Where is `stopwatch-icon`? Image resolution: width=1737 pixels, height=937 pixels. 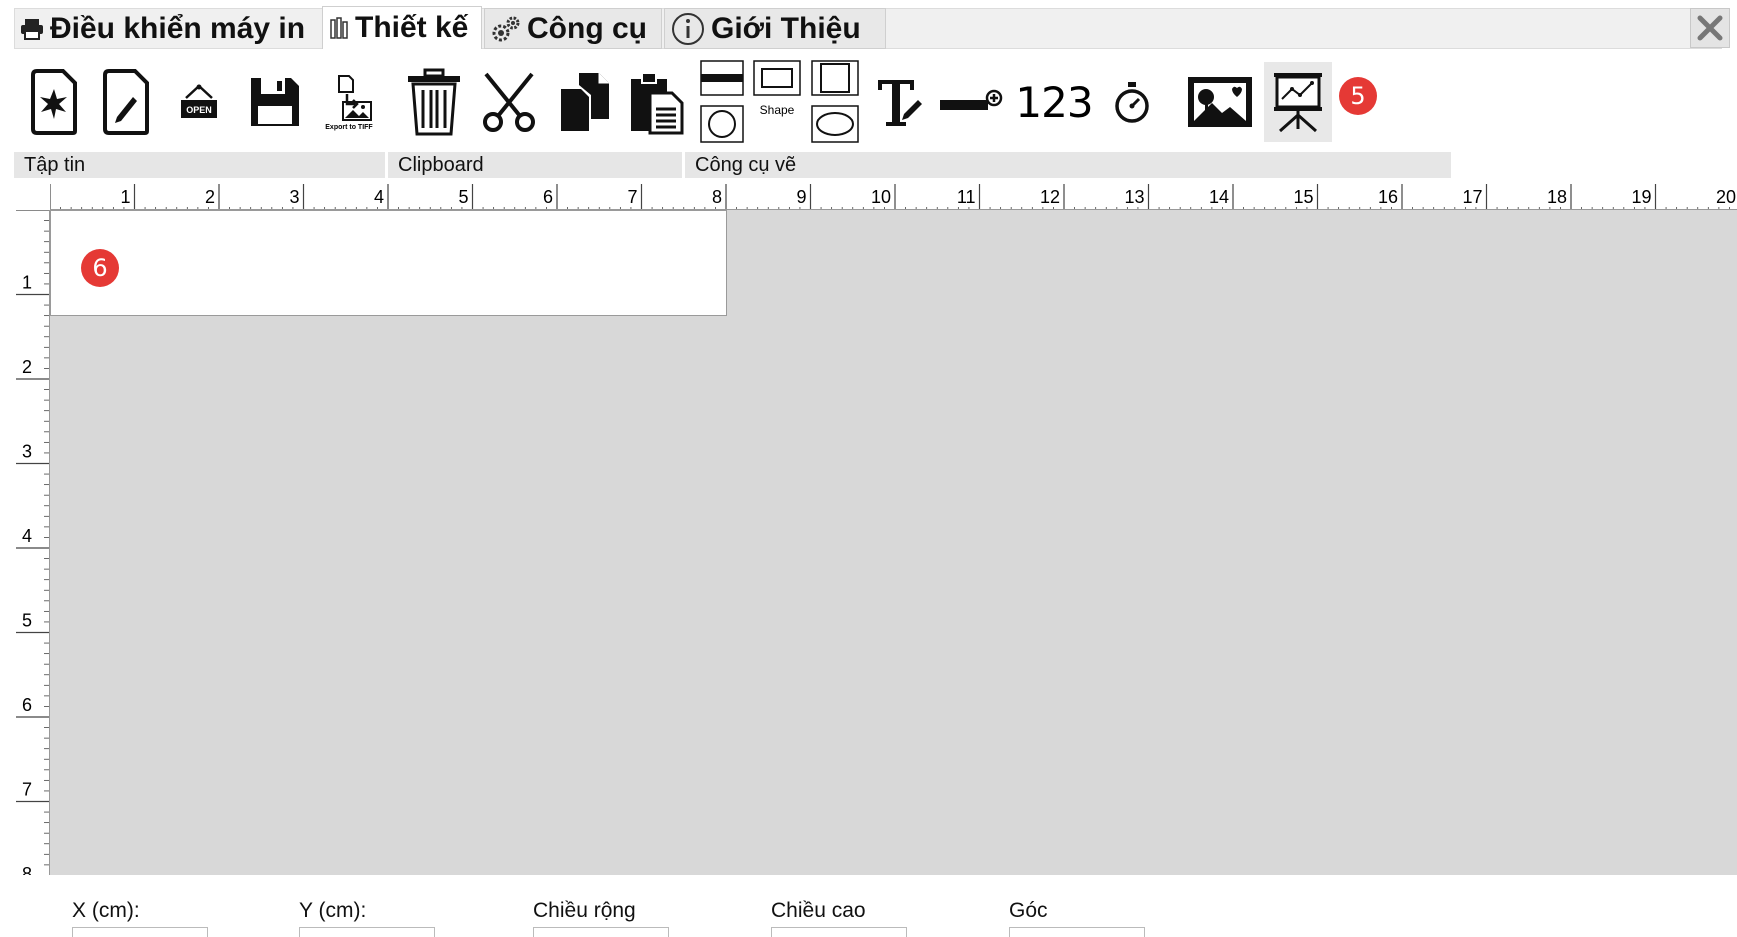 stopwatch-icon is located at coordinates (1132, 102).